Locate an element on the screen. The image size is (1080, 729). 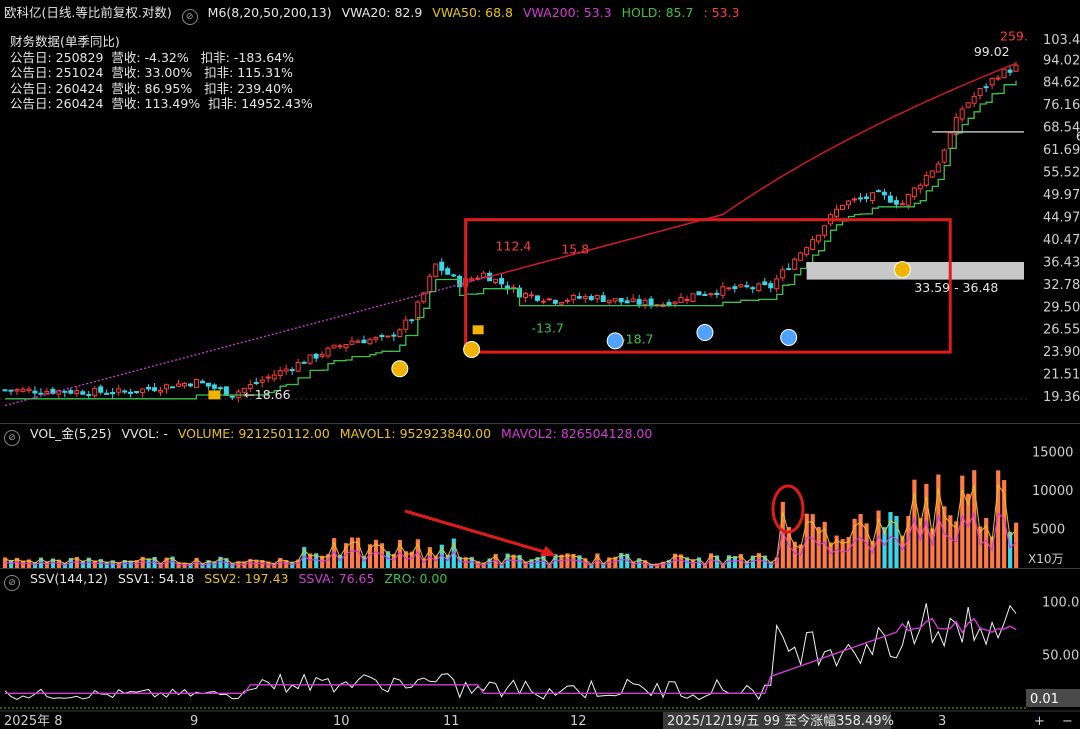
annotation-label: -13.7 is located at coordinates (547, 328).